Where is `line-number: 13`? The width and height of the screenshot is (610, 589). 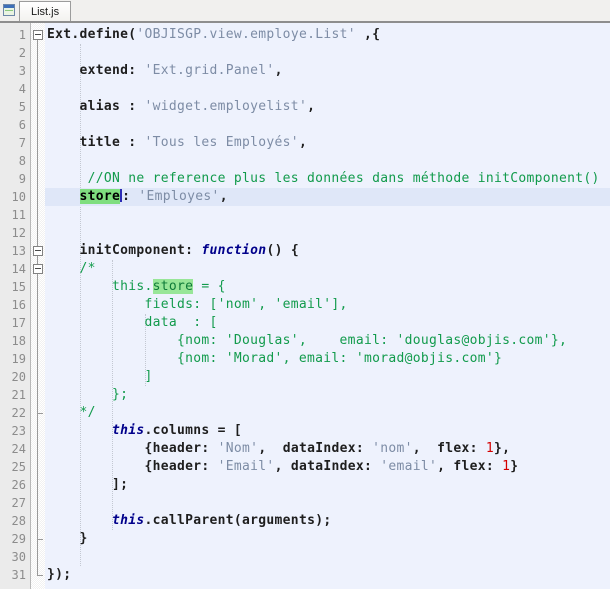 line-number: 13 is located at coordinates (18, 251).